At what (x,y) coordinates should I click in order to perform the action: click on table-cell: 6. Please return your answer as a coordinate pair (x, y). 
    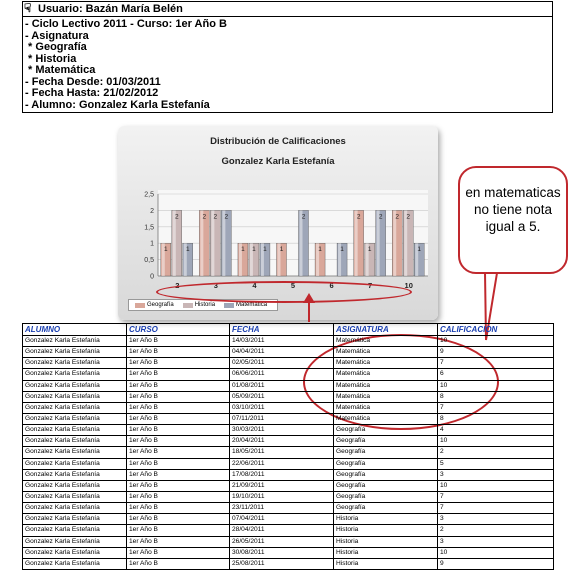
    Looking at the image, I should click on (495, 374).